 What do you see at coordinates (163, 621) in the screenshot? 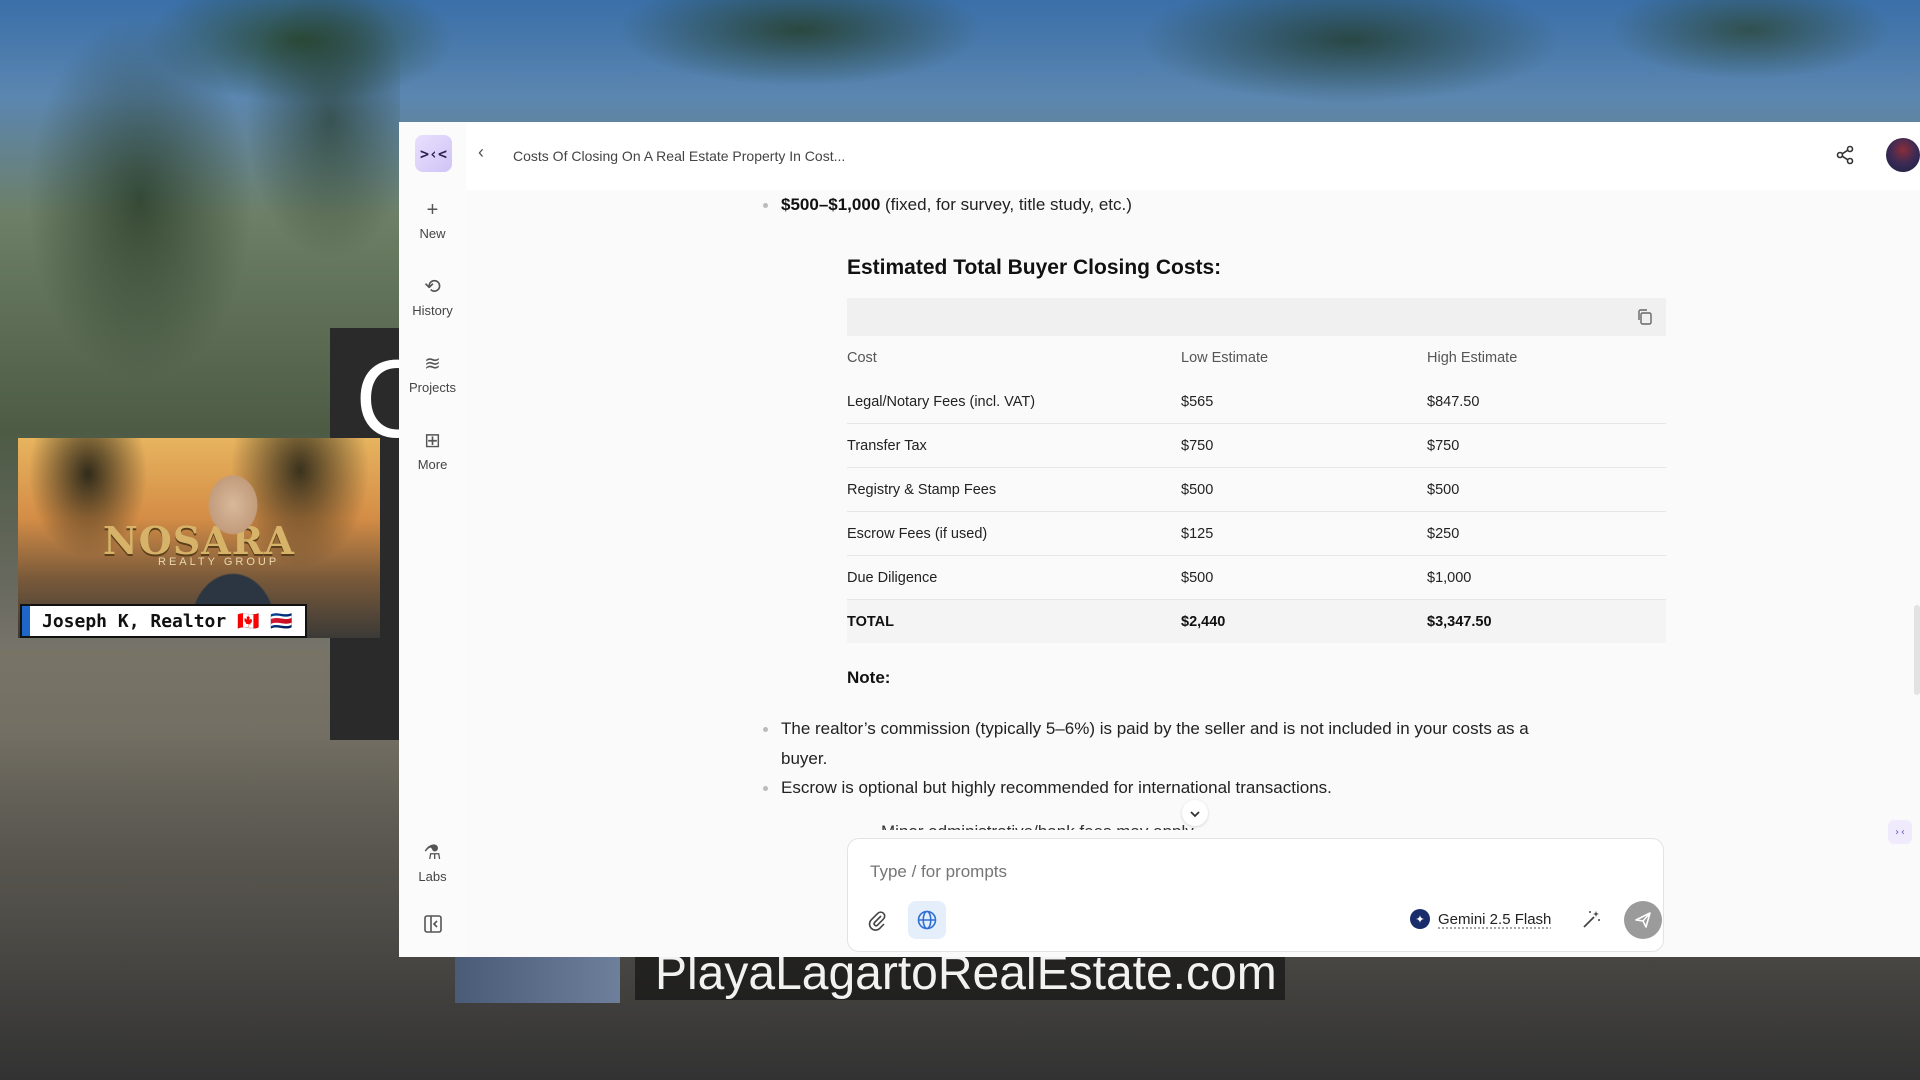
I see `presenter-caption: Joseph K, Realtor 🇨🇦 🇨🇷` at bounding box center [163, 621].